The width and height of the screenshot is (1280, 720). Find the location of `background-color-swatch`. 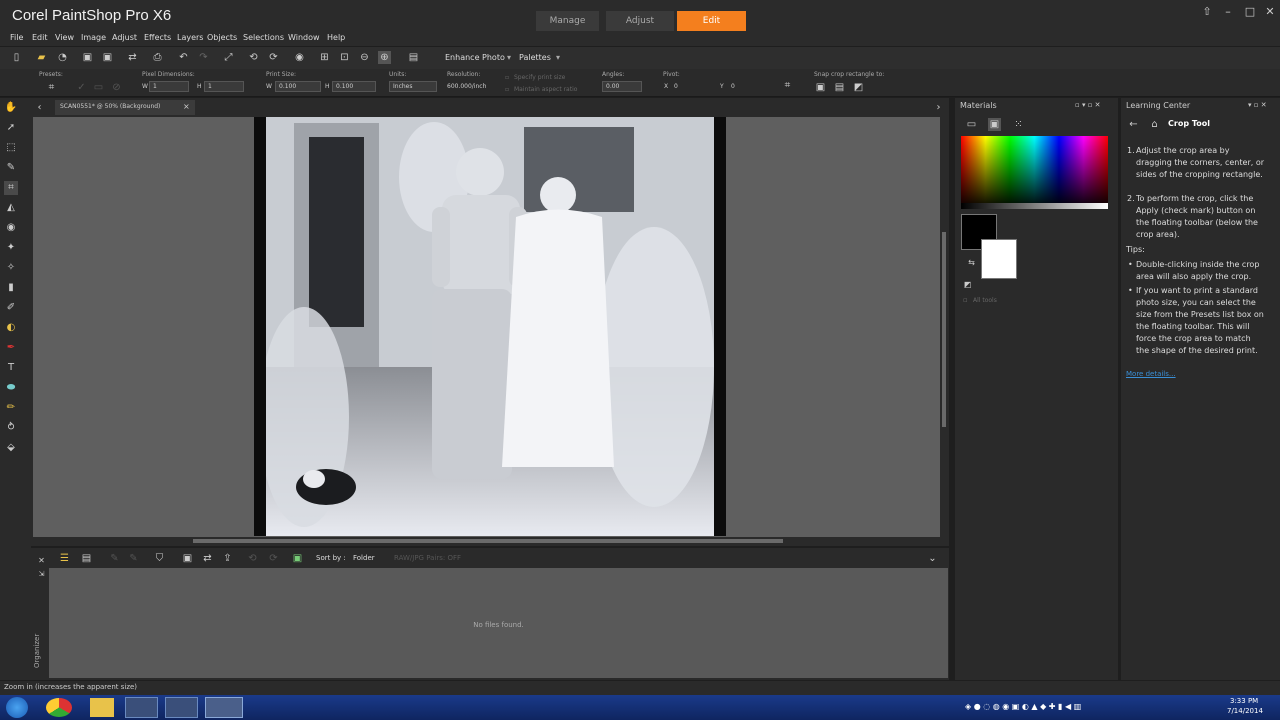

background-color-swatch is located at coordinates (999, 259).